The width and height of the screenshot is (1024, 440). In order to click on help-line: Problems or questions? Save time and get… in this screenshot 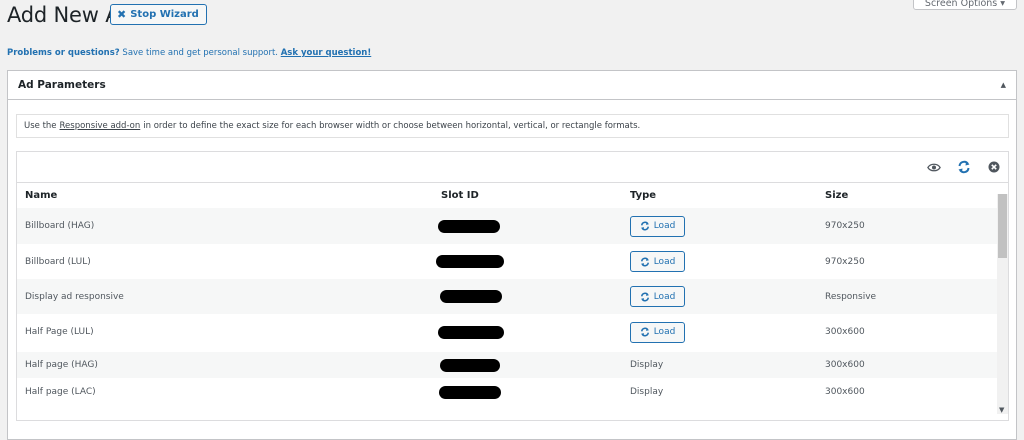, I will do `click(189, 53)`.